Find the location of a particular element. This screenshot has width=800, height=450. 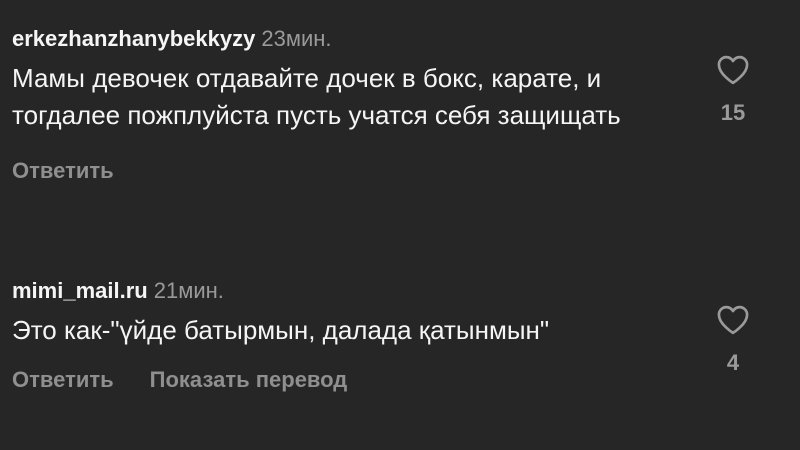

comment-username: mimi_mail.ru is located at coordinates (80, 290).